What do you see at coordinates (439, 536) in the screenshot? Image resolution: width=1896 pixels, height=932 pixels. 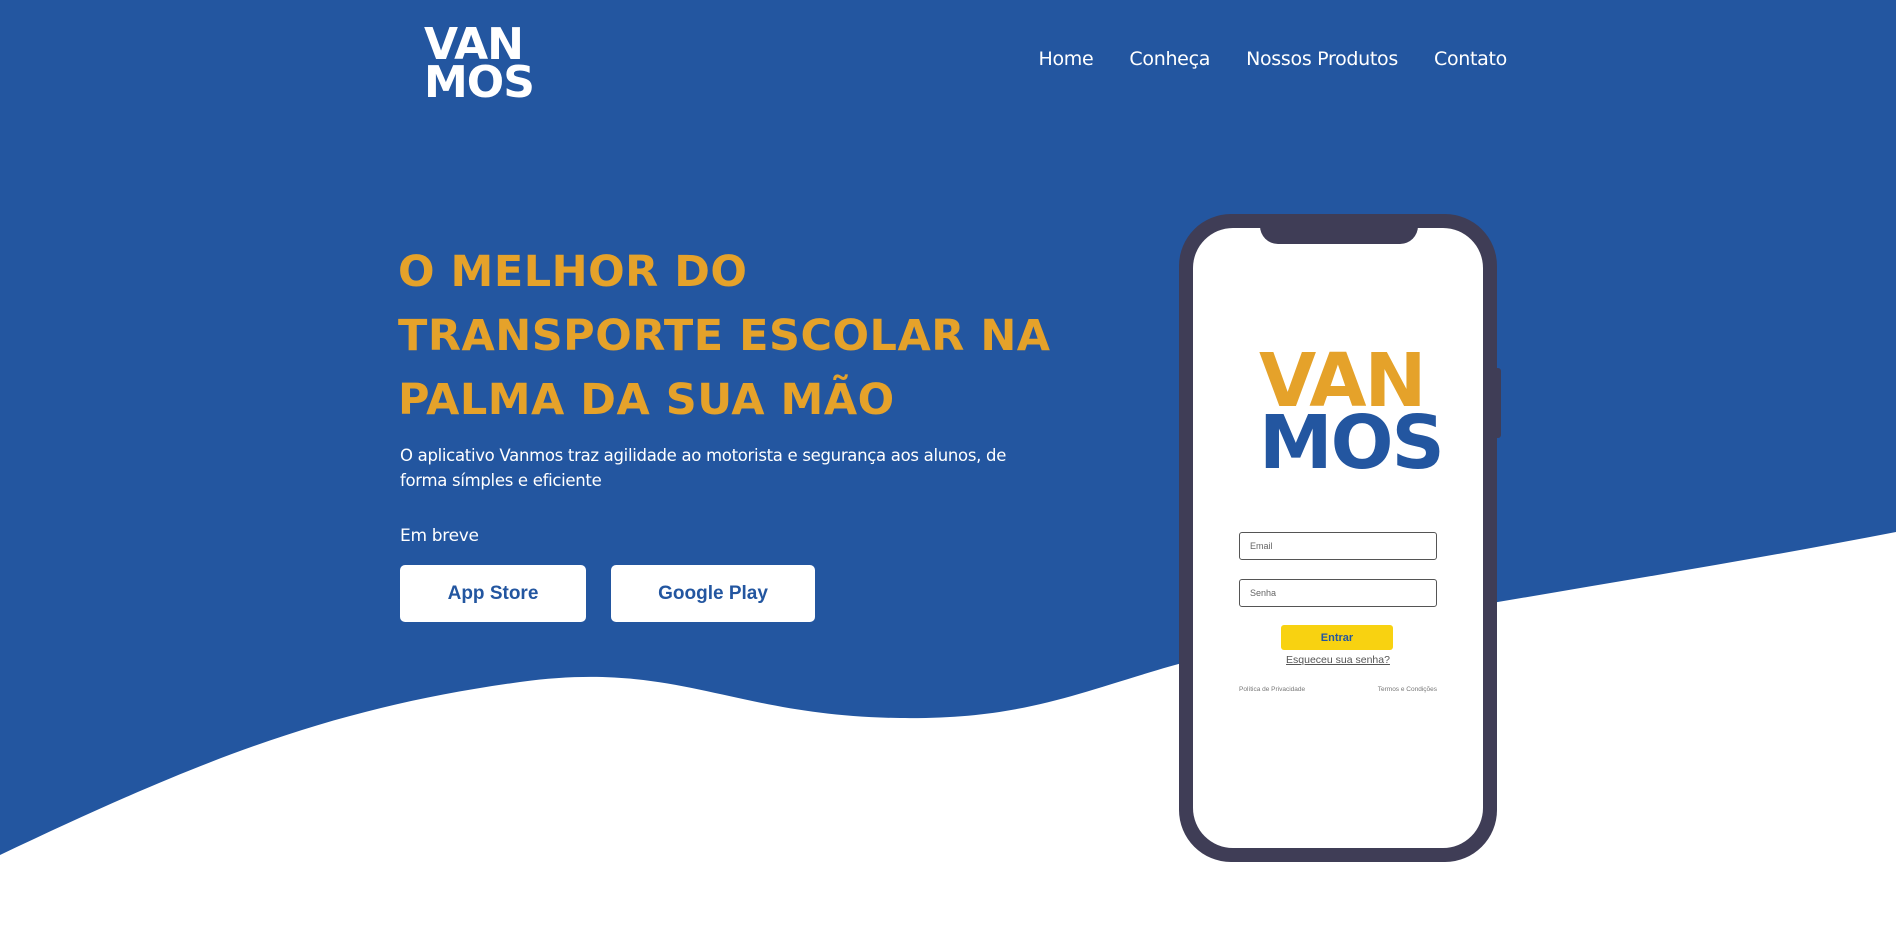 I see `coming-soon-label: Em breve` at bounding box center [439, 536].